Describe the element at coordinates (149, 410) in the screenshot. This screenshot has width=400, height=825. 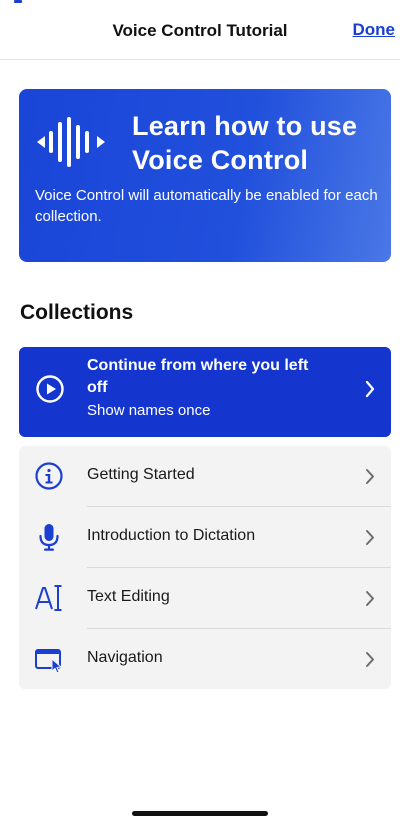
I see `continue-subtitle: Show names once` at that location.